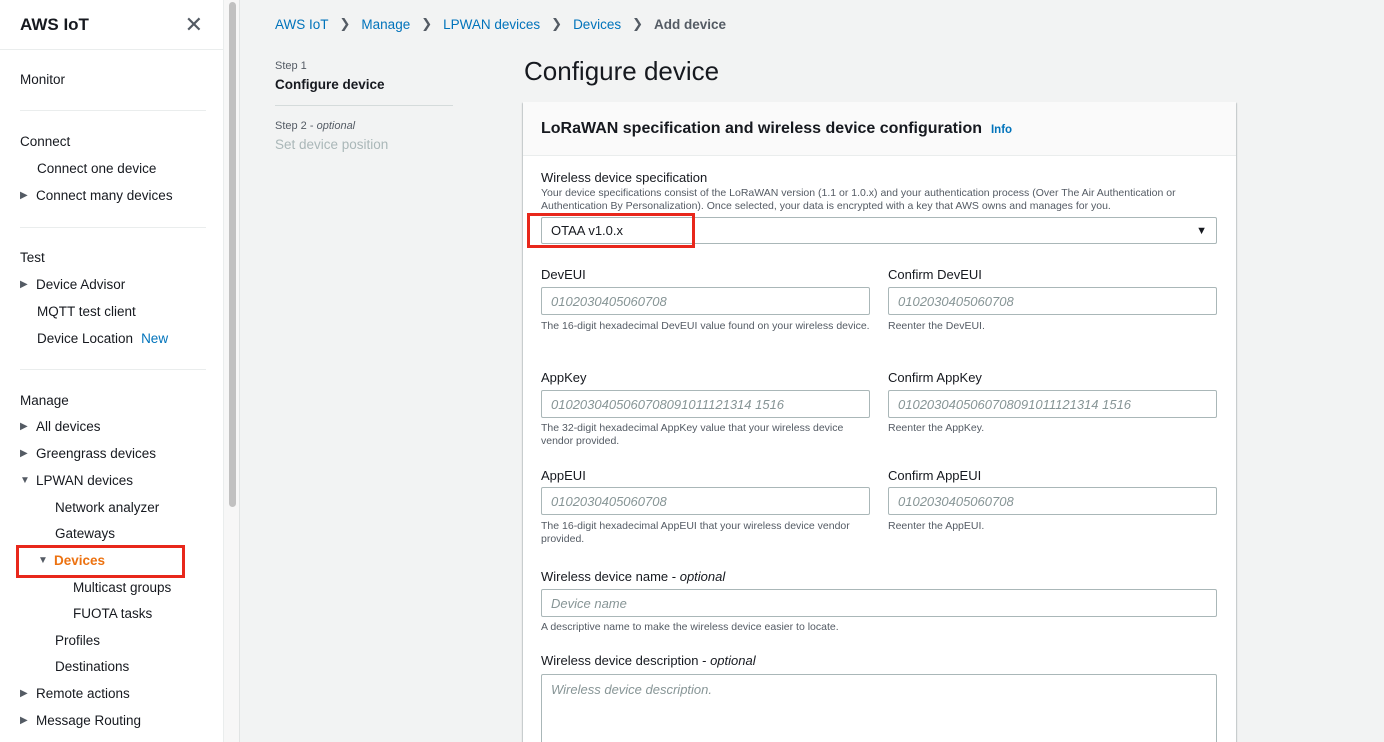  What do you see at coordinates (935, 274) in the screenshot?
I see `confirm-deveui-label: Confirm DevEUI` at bounding box center [935, 274].